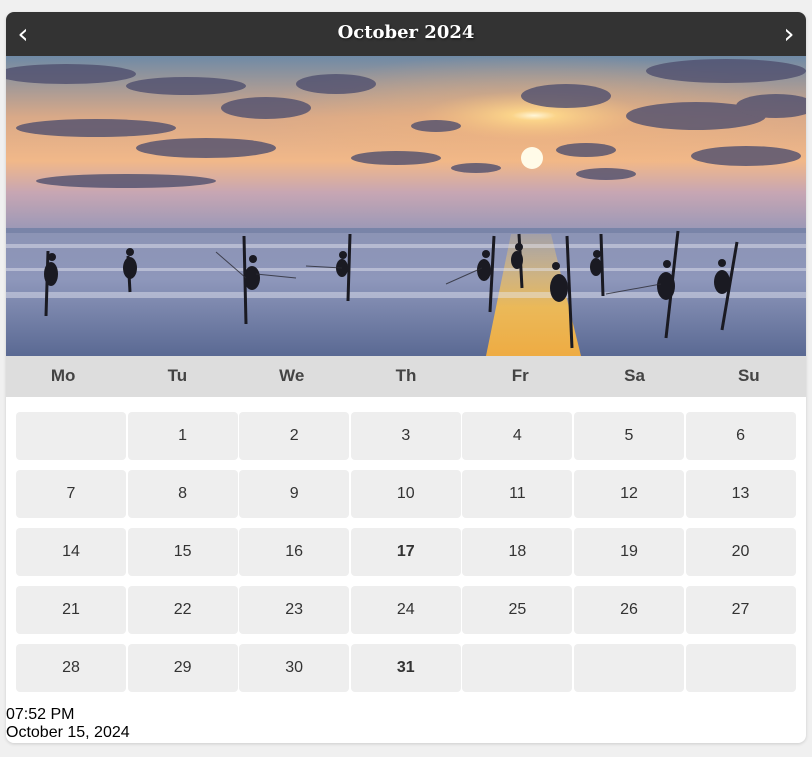 This screenshot has width=812, height=757. Describe the element at coordinates (628, 436) in the screenshot. I see `day-cell-5: 5` at that location.